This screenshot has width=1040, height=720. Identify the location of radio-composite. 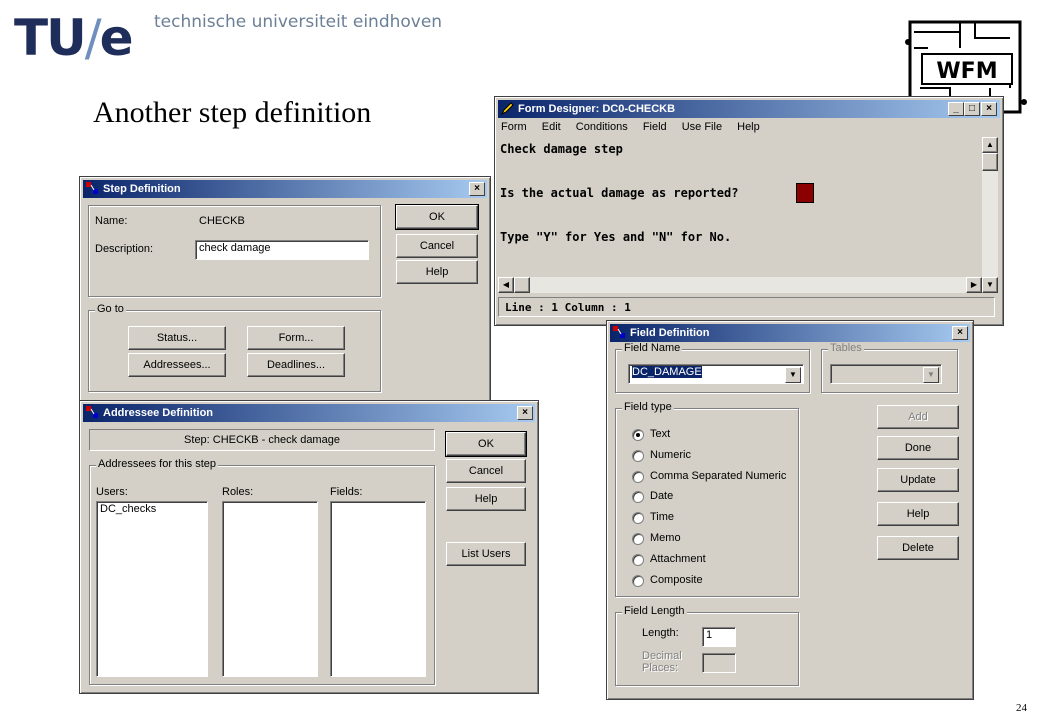
(638, 581).